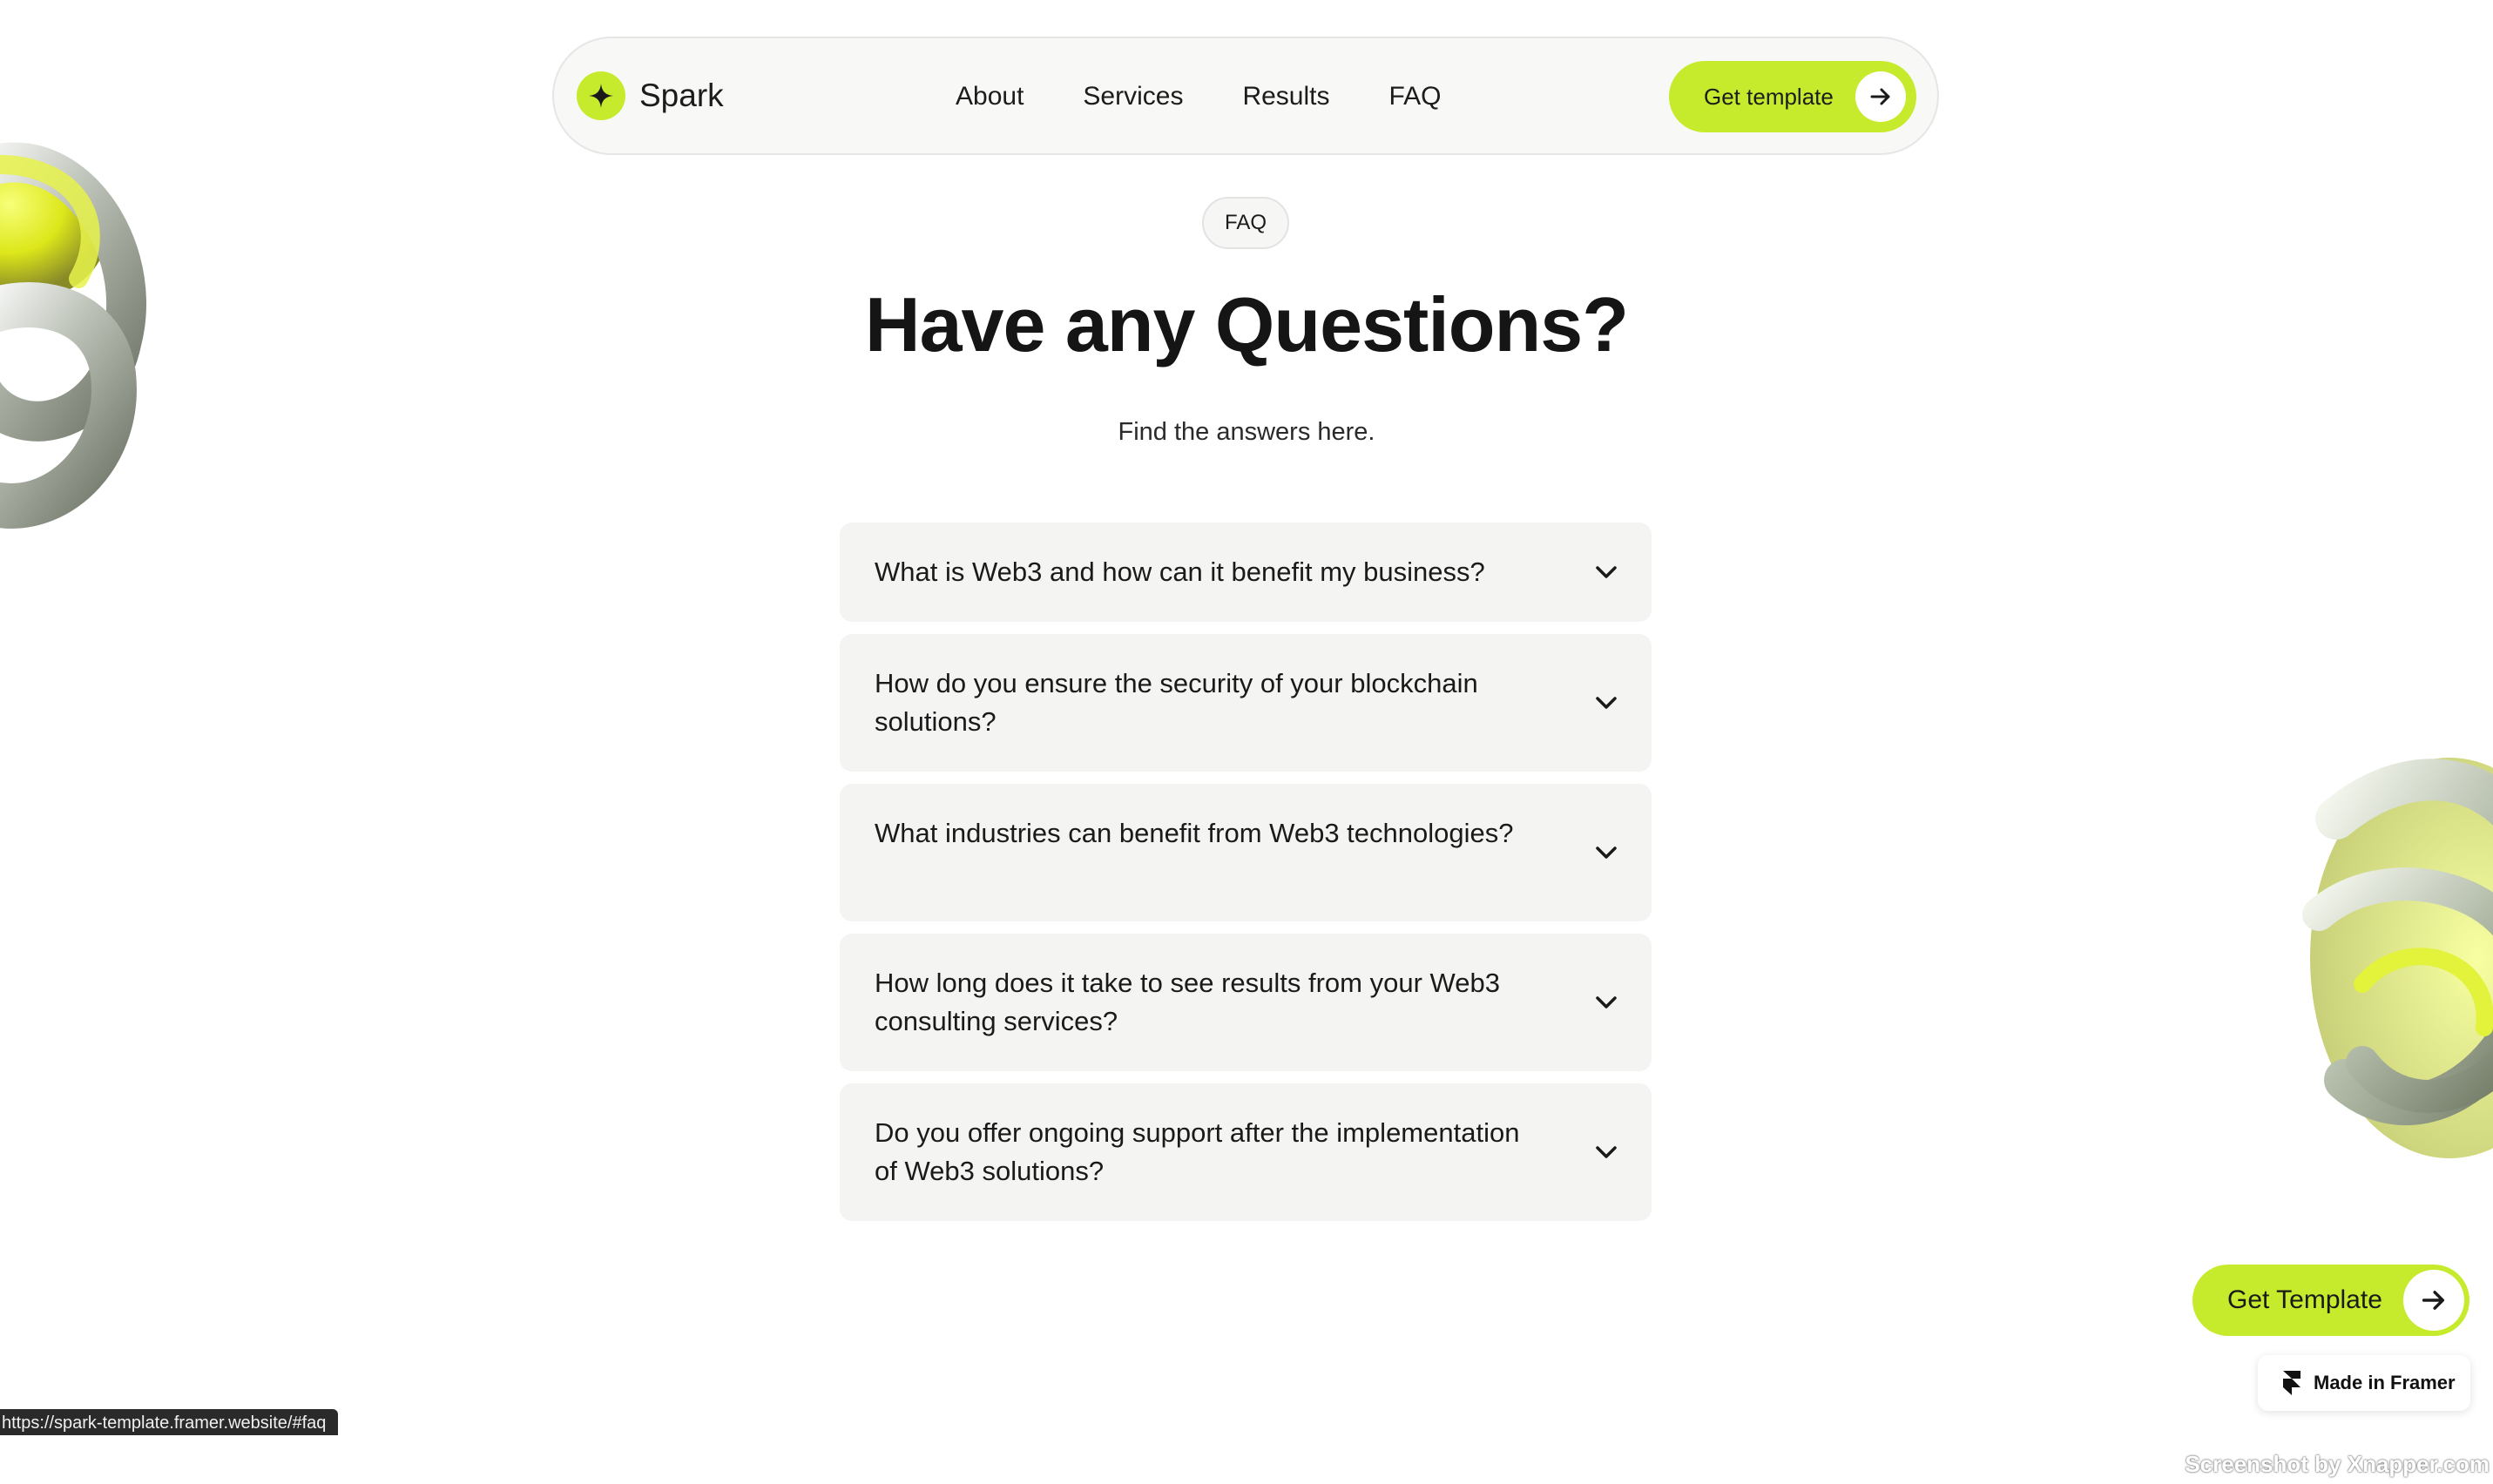  I want to click on watermark: Screenshot by Xnapper.com, so click(2338, 1464).